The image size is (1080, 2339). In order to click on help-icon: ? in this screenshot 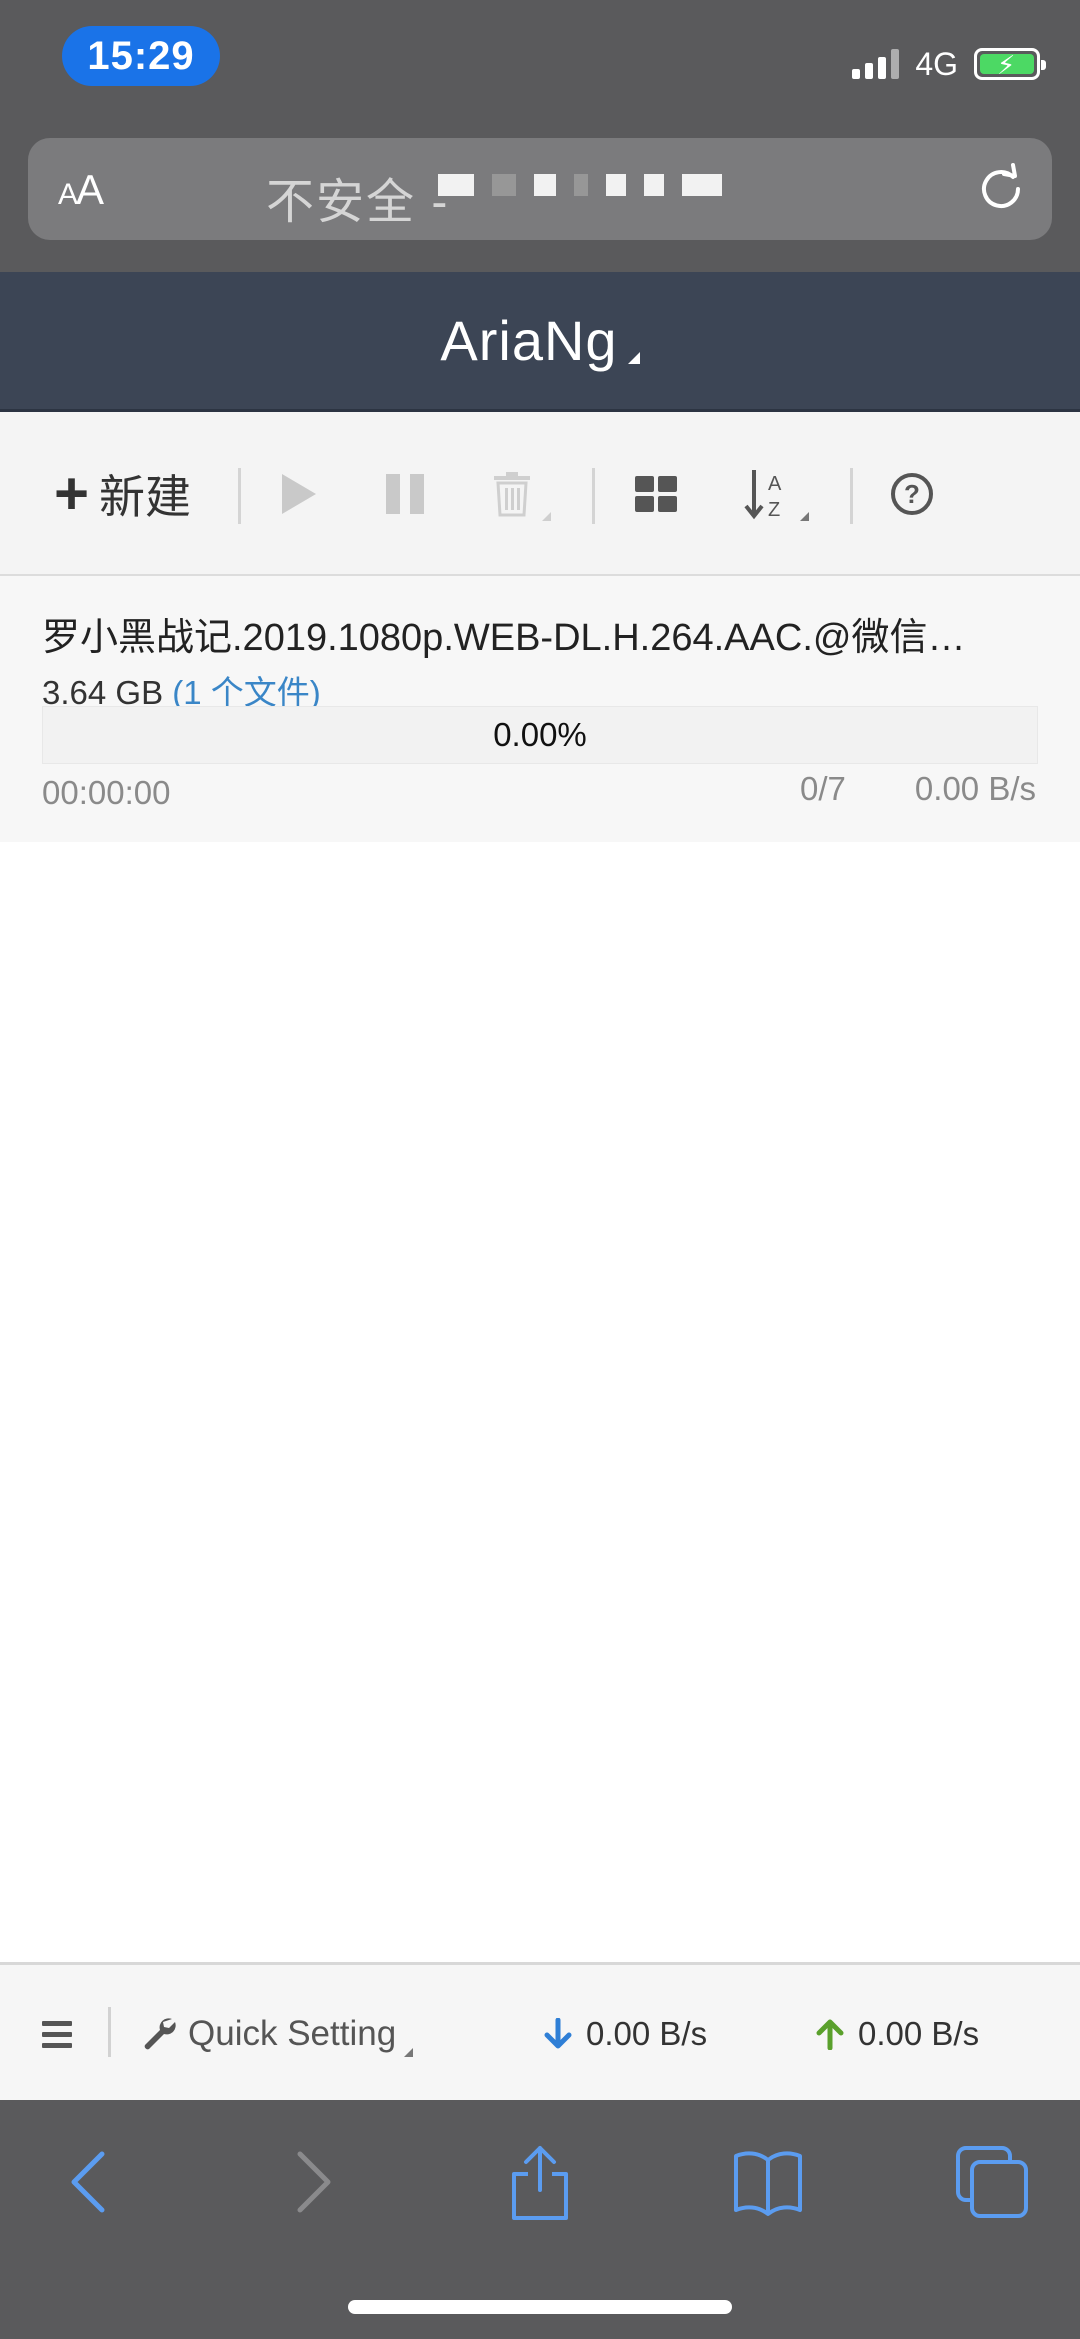, I will do `click(912, 494)`.